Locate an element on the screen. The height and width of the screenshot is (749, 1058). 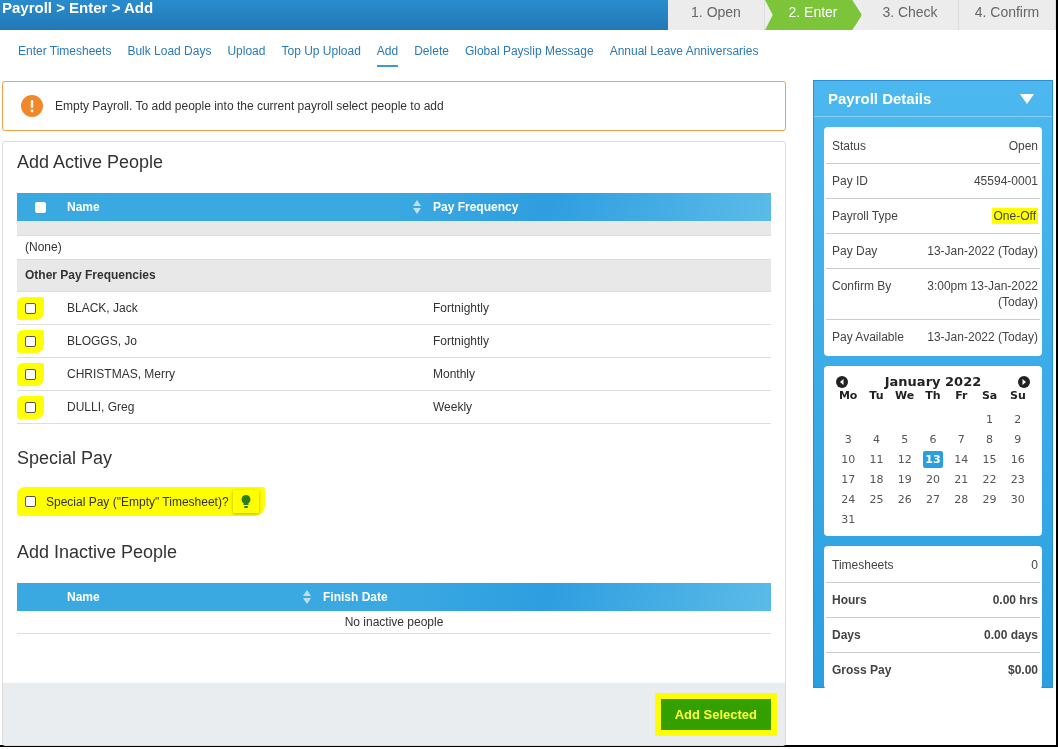
panel-title: Payroll Details is located at coordinates (880, 98).